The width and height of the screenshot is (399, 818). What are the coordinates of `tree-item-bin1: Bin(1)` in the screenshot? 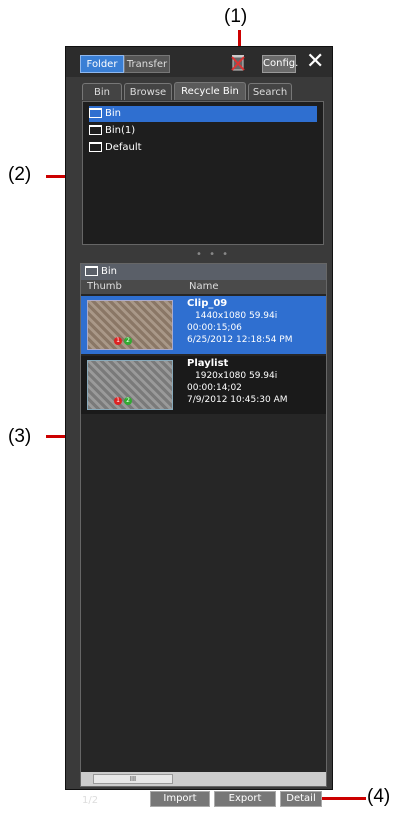 It's located at (112, 131).